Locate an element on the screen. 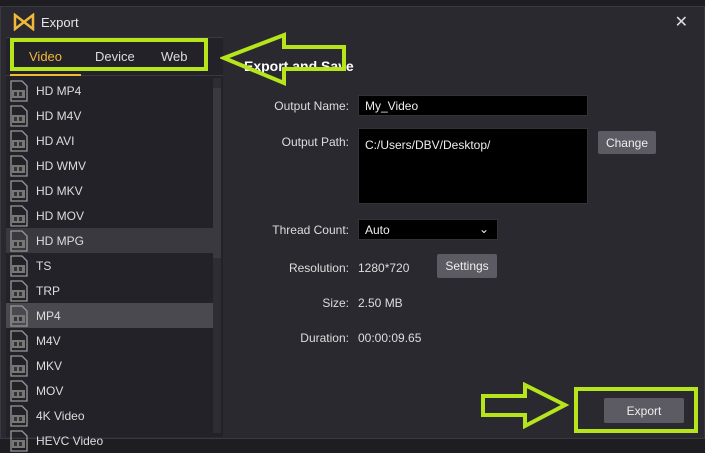  thread-count-select: Auto ⌄ is located at coordinates (428, 229).